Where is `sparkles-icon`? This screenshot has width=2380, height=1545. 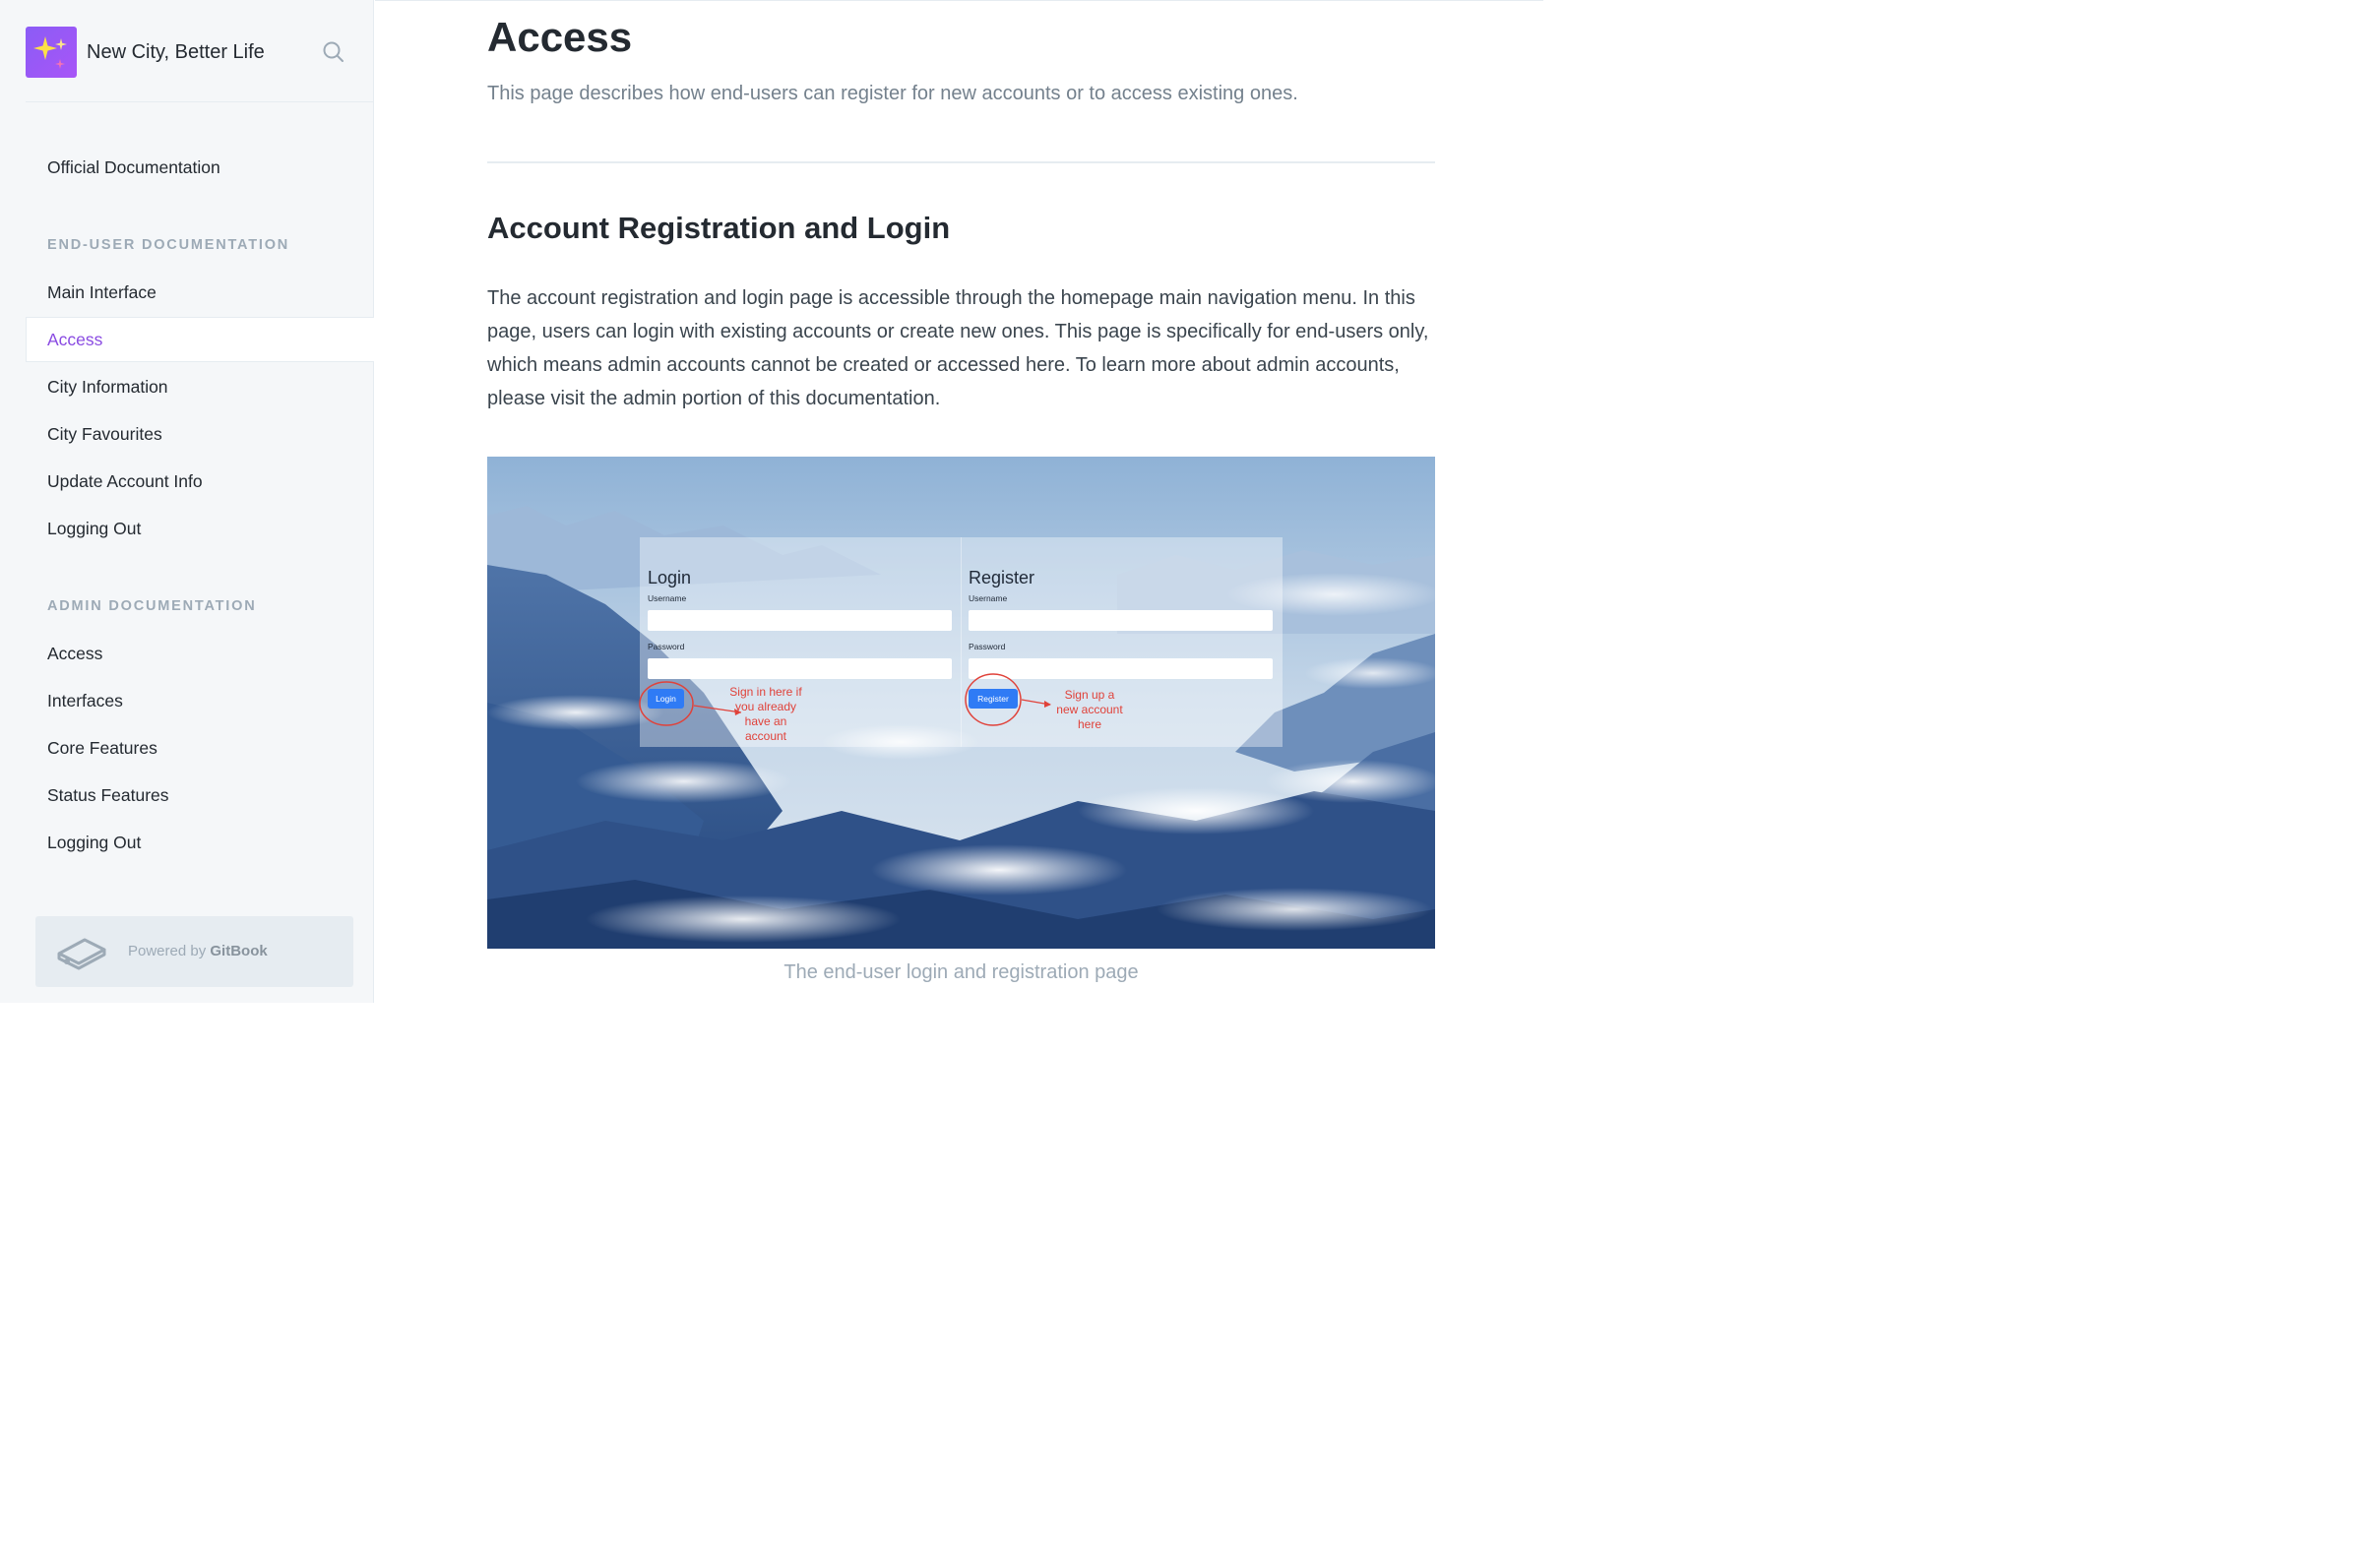 sparkles-icon is located at coordinates (51, 52).